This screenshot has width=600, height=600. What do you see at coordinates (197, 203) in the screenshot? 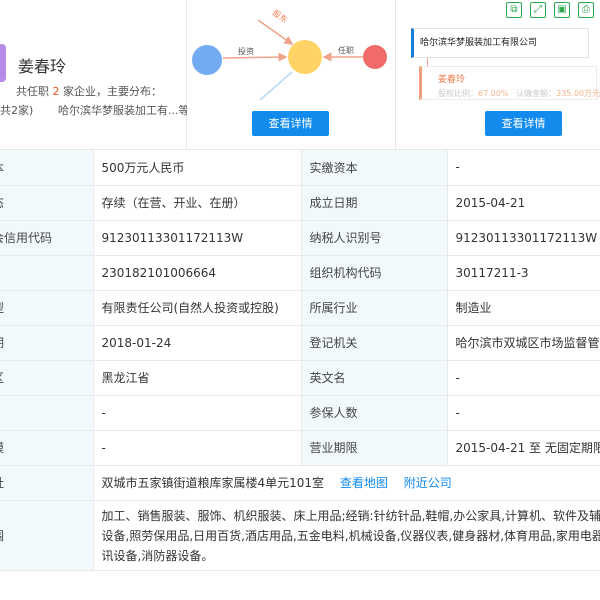
I see `table-cell-value: 存续（在营、开业、在册）` at bounding box center [197, 203].